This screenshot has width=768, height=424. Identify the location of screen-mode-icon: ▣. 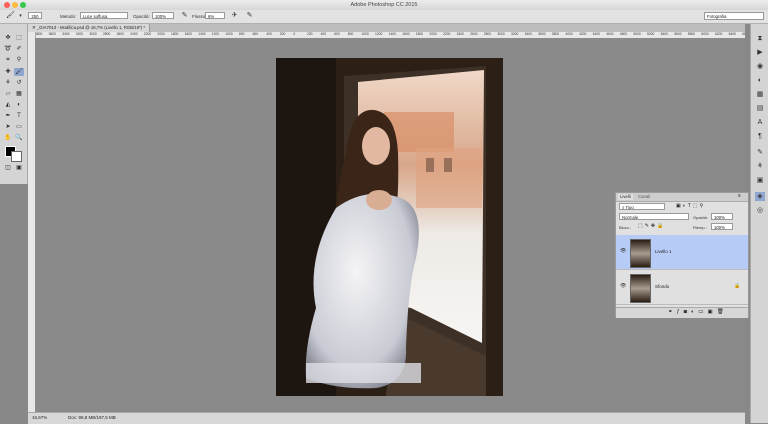
(19, 168).